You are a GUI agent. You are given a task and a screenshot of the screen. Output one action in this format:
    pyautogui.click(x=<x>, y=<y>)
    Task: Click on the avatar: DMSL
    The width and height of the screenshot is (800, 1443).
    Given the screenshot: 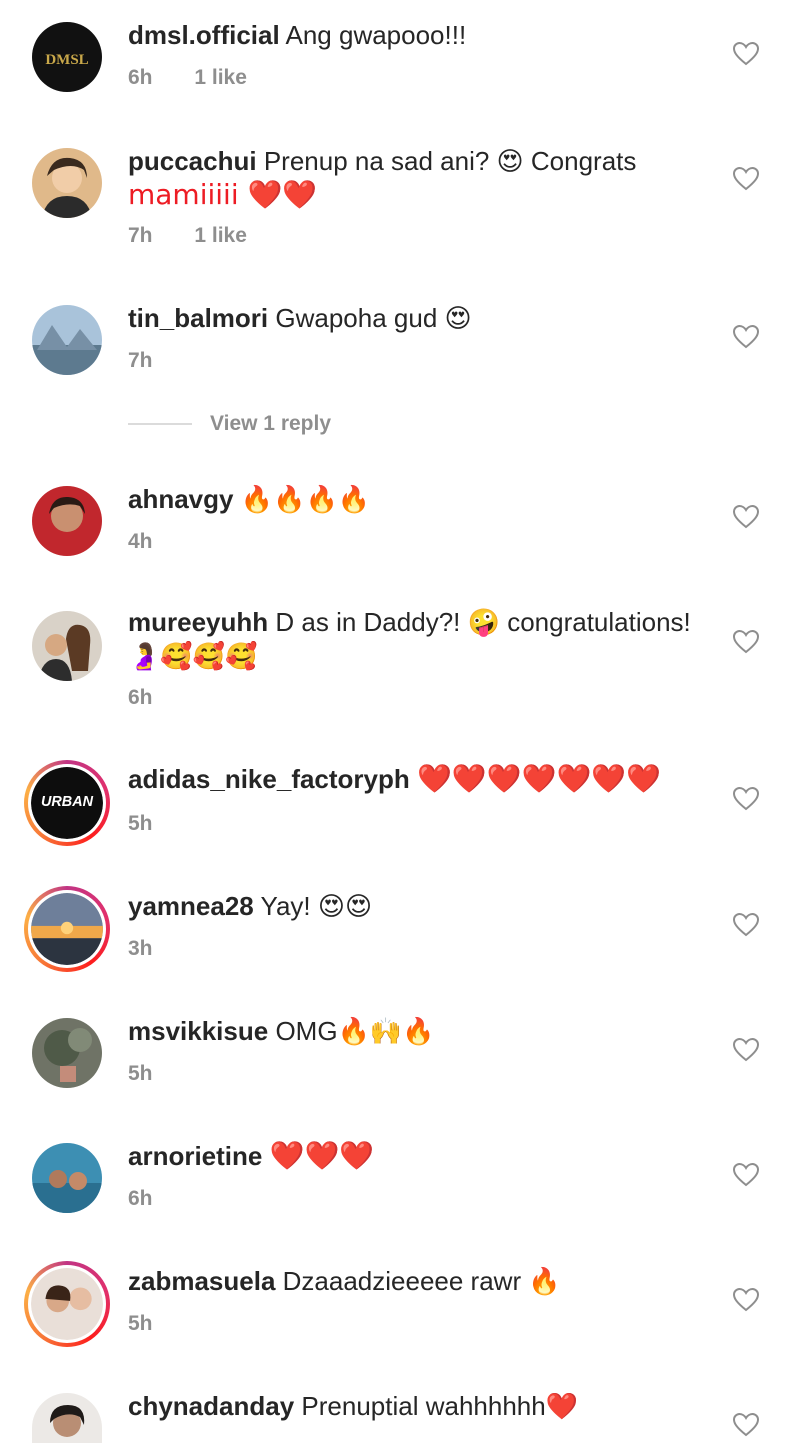 What is the action you would take?
    pyautogui.click(x=67, y=57)
    